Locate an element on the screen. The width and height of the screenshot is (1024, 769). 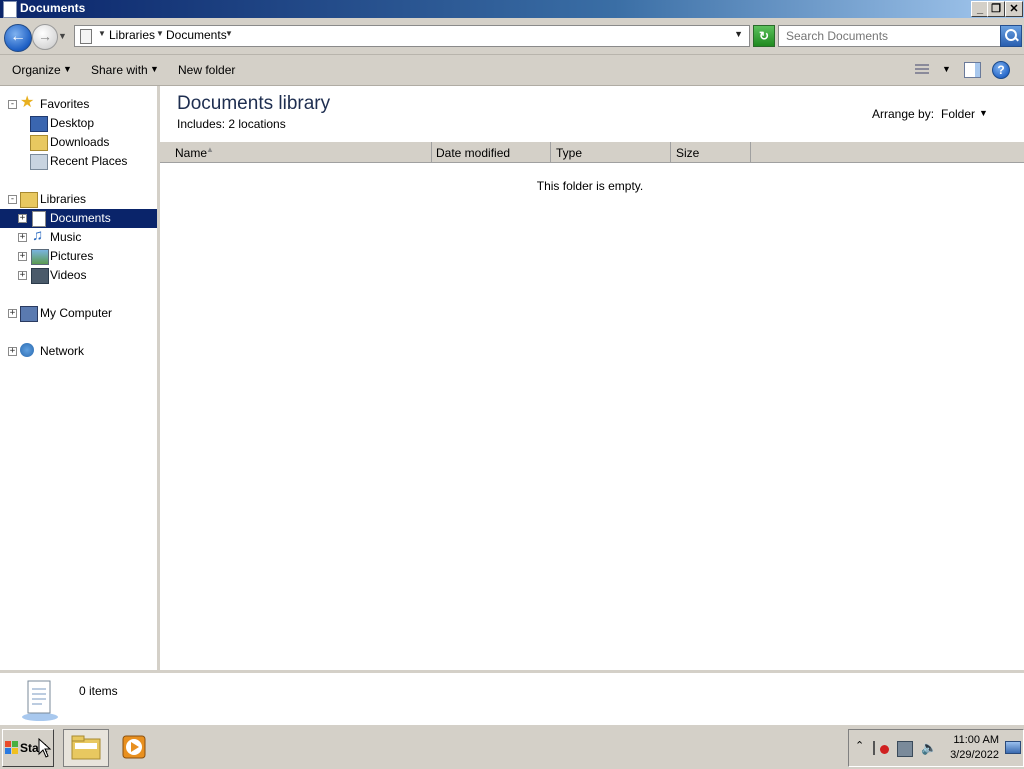
empty-folder-message: This folder is empty. is located at coordinates (590, 186).